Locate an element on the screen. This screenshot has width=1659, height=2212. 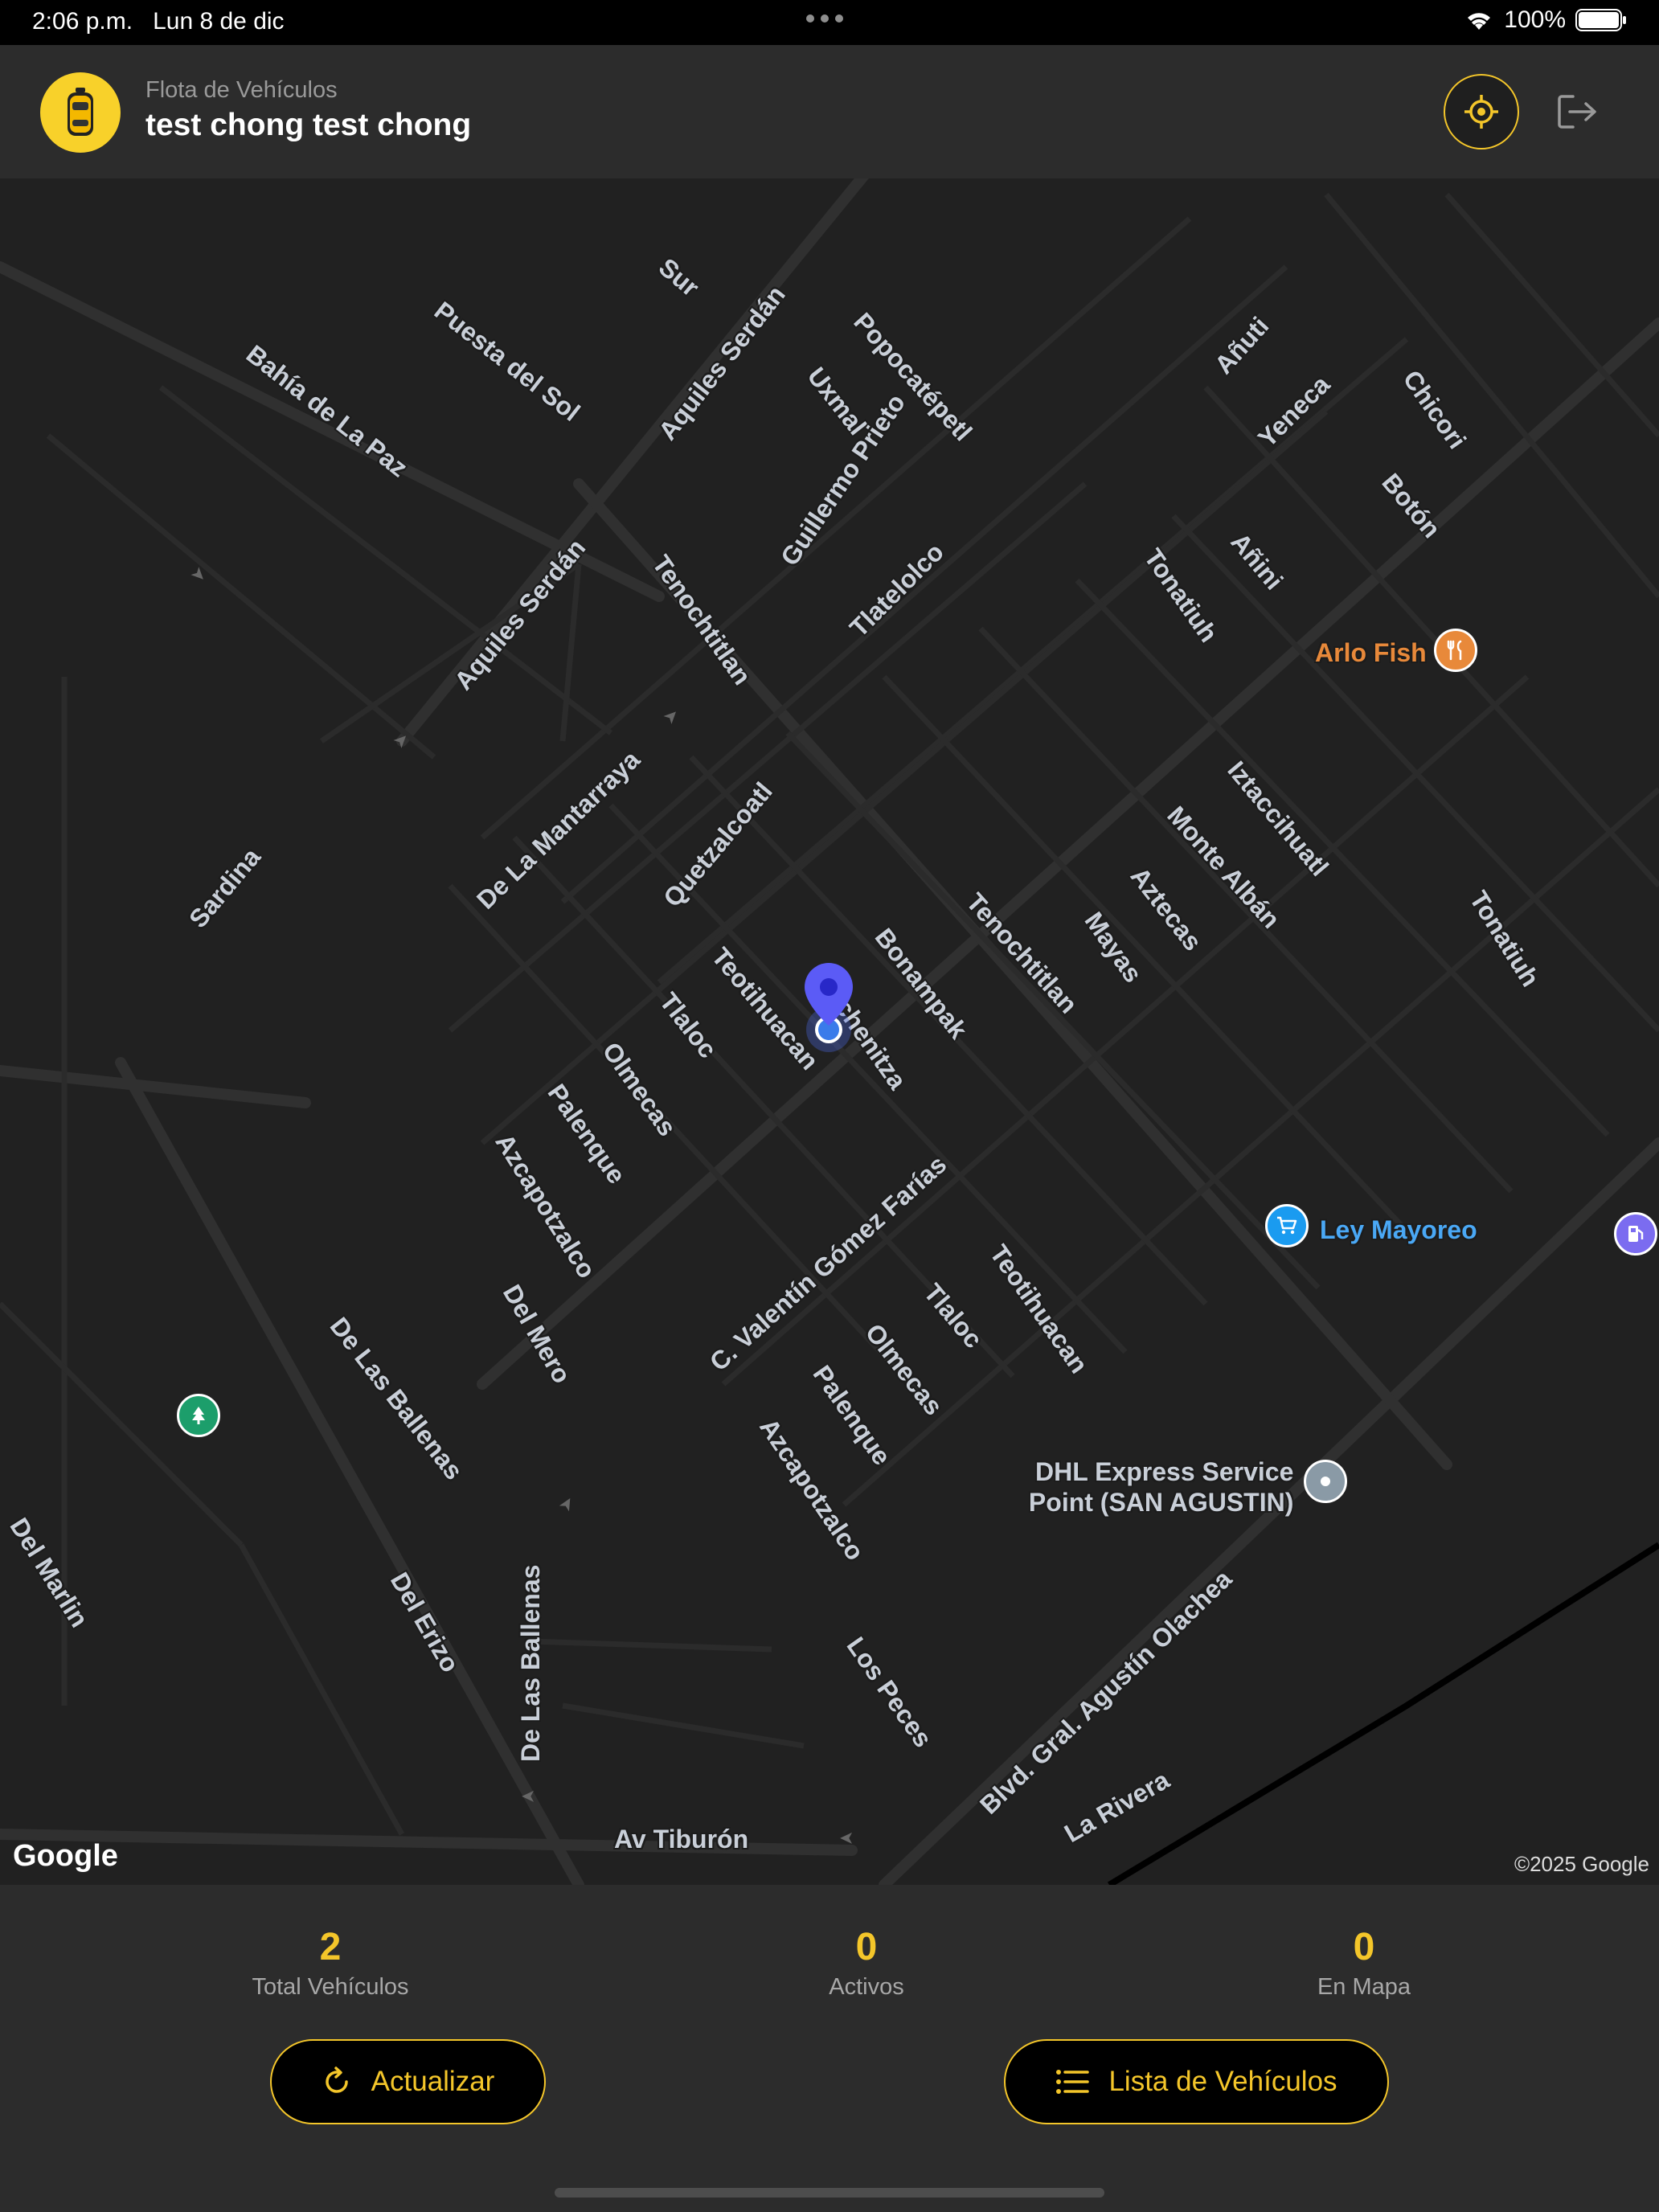
street-label: Av Tiburón is located at coordinates (681, 1839).